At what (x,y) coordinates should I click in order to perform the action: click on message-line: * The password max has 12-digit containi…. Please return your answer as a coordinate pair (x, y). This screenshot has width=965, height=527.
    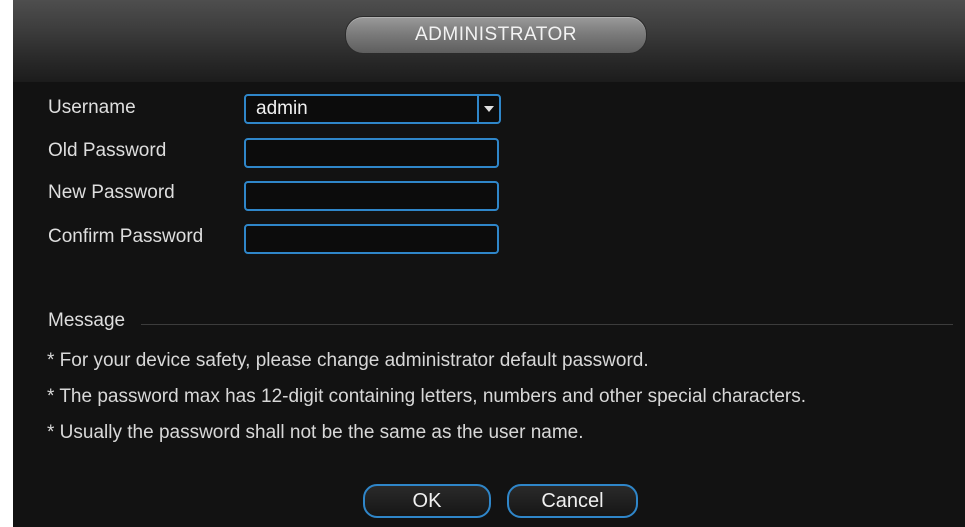
    Looking at the image, I should click on (426, 396).